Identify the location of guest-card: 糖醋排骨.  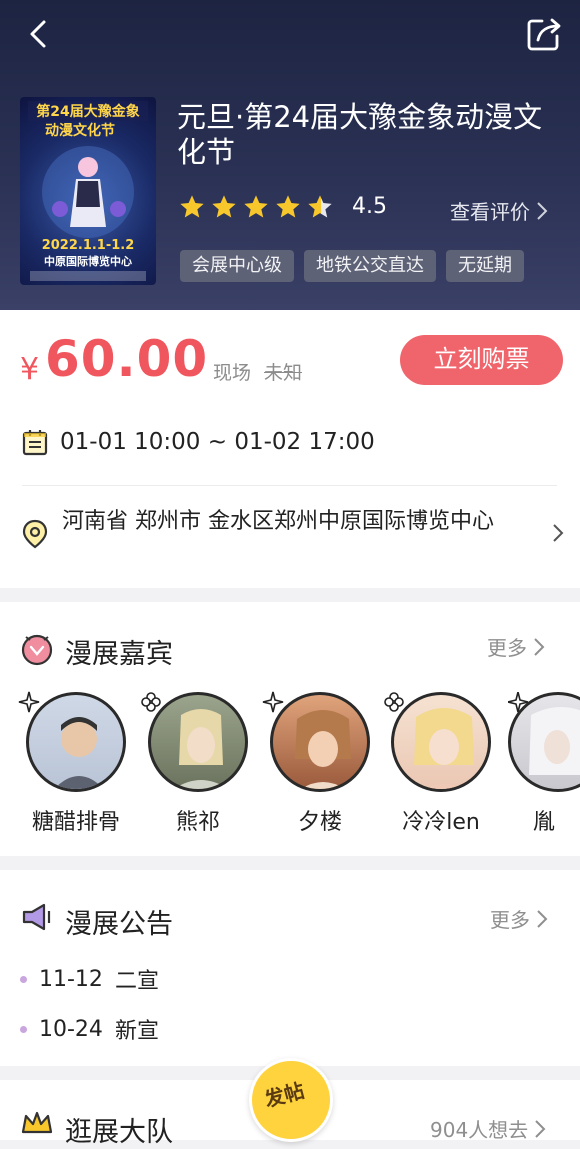
(73, 763).